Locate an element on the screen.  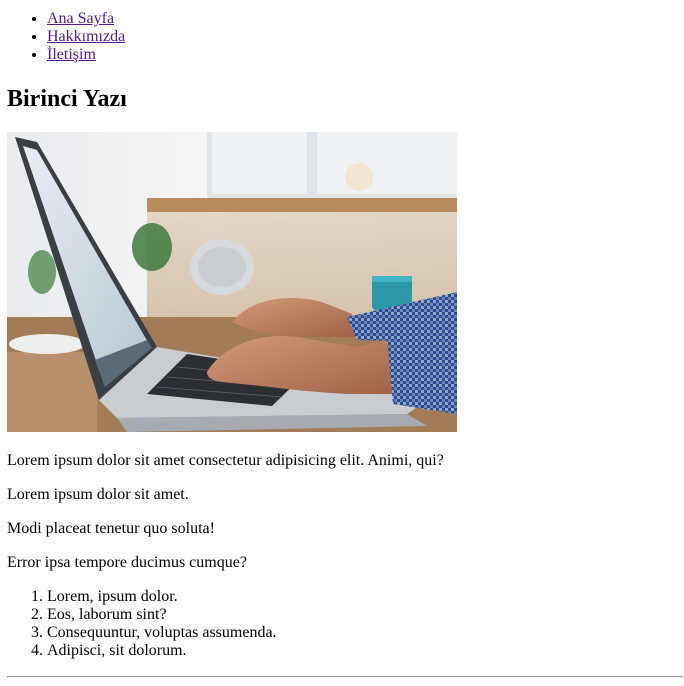
nav-menu: Ana Sayfa Hakkımızda İletişim is located at coordinates (66, 37).